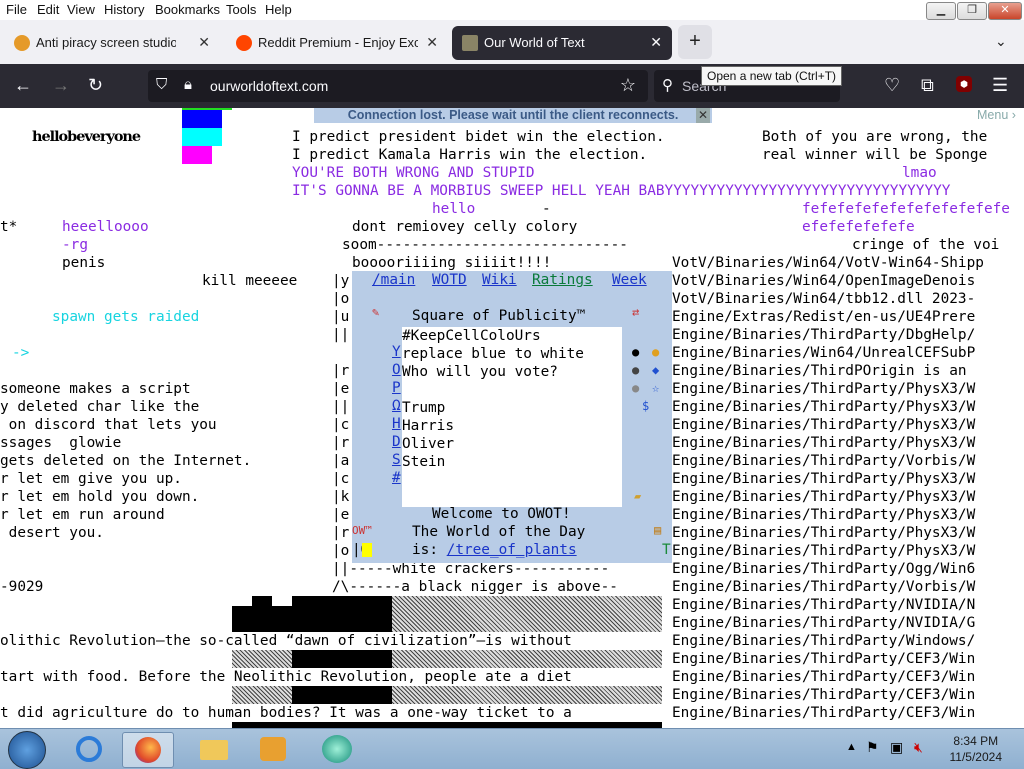 Image resolution: width=1024 pixels, height=769 pixels. What do you see at coordinates (454, 209) in the screenshot?
I see `text-line: hello` at bounding box center [454, 209].